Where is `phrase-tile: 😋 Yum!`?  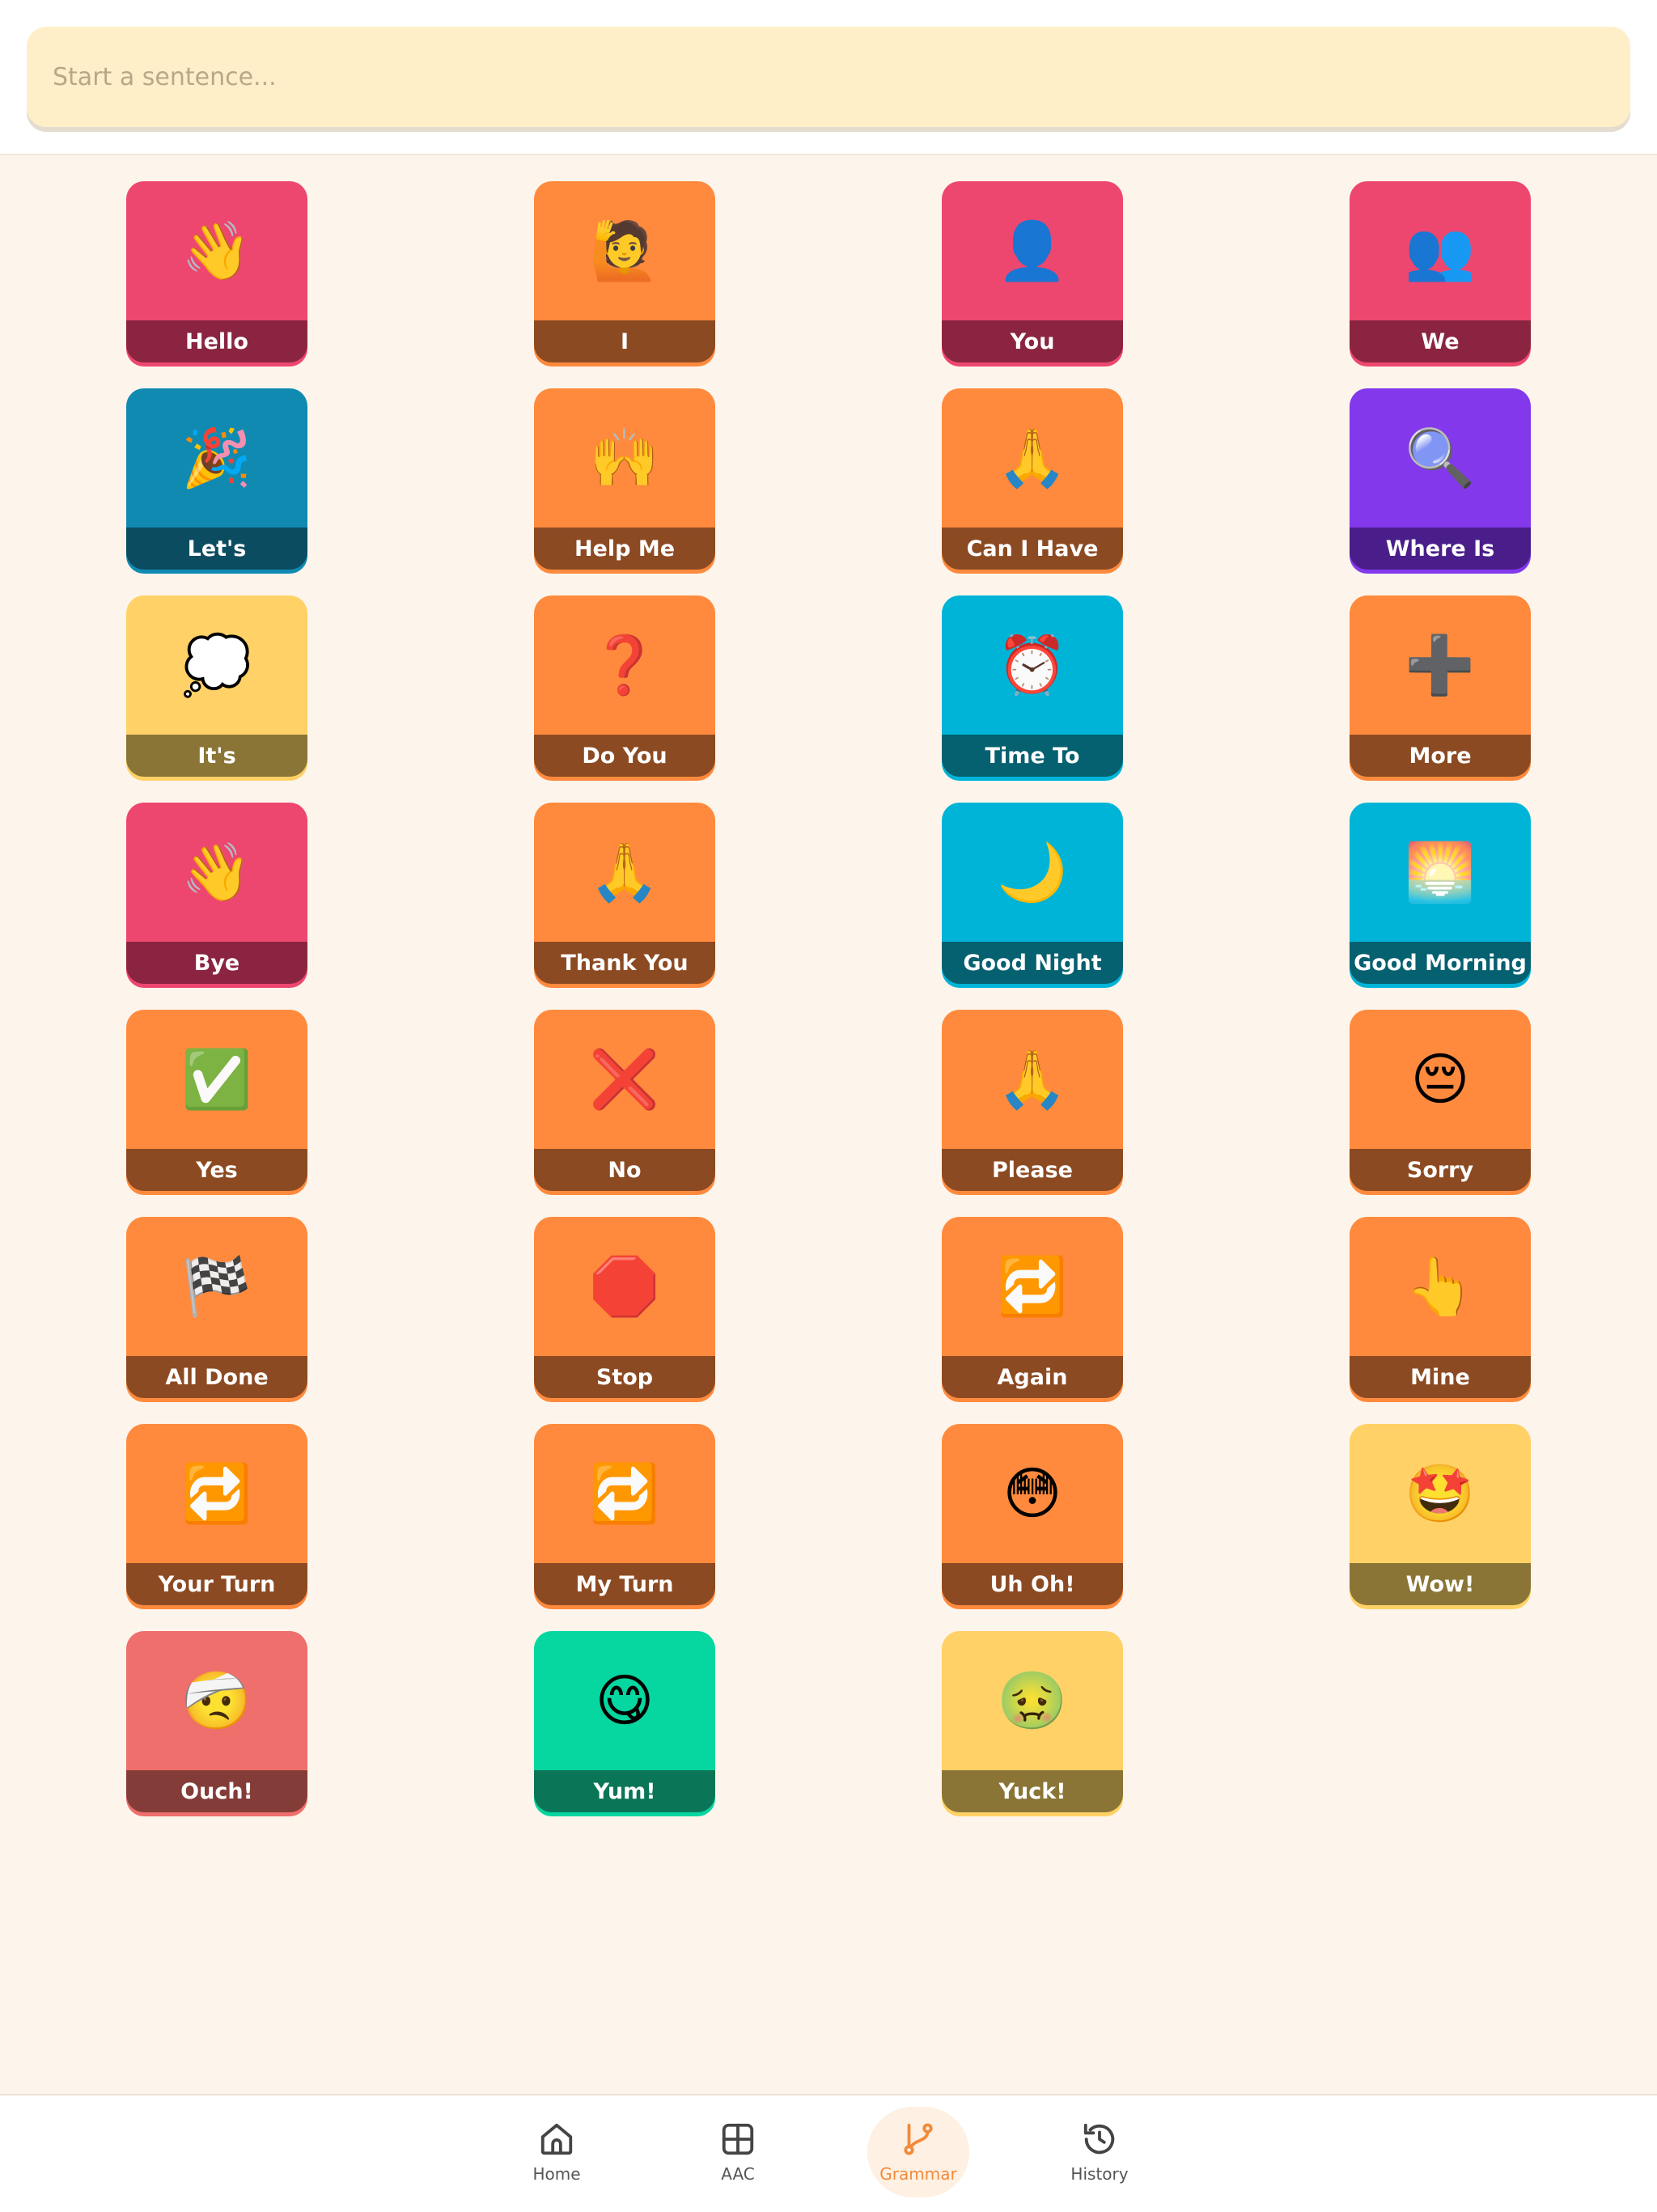 phrase-tile: 😋 Yum! is located at coordinates (624, 1721).